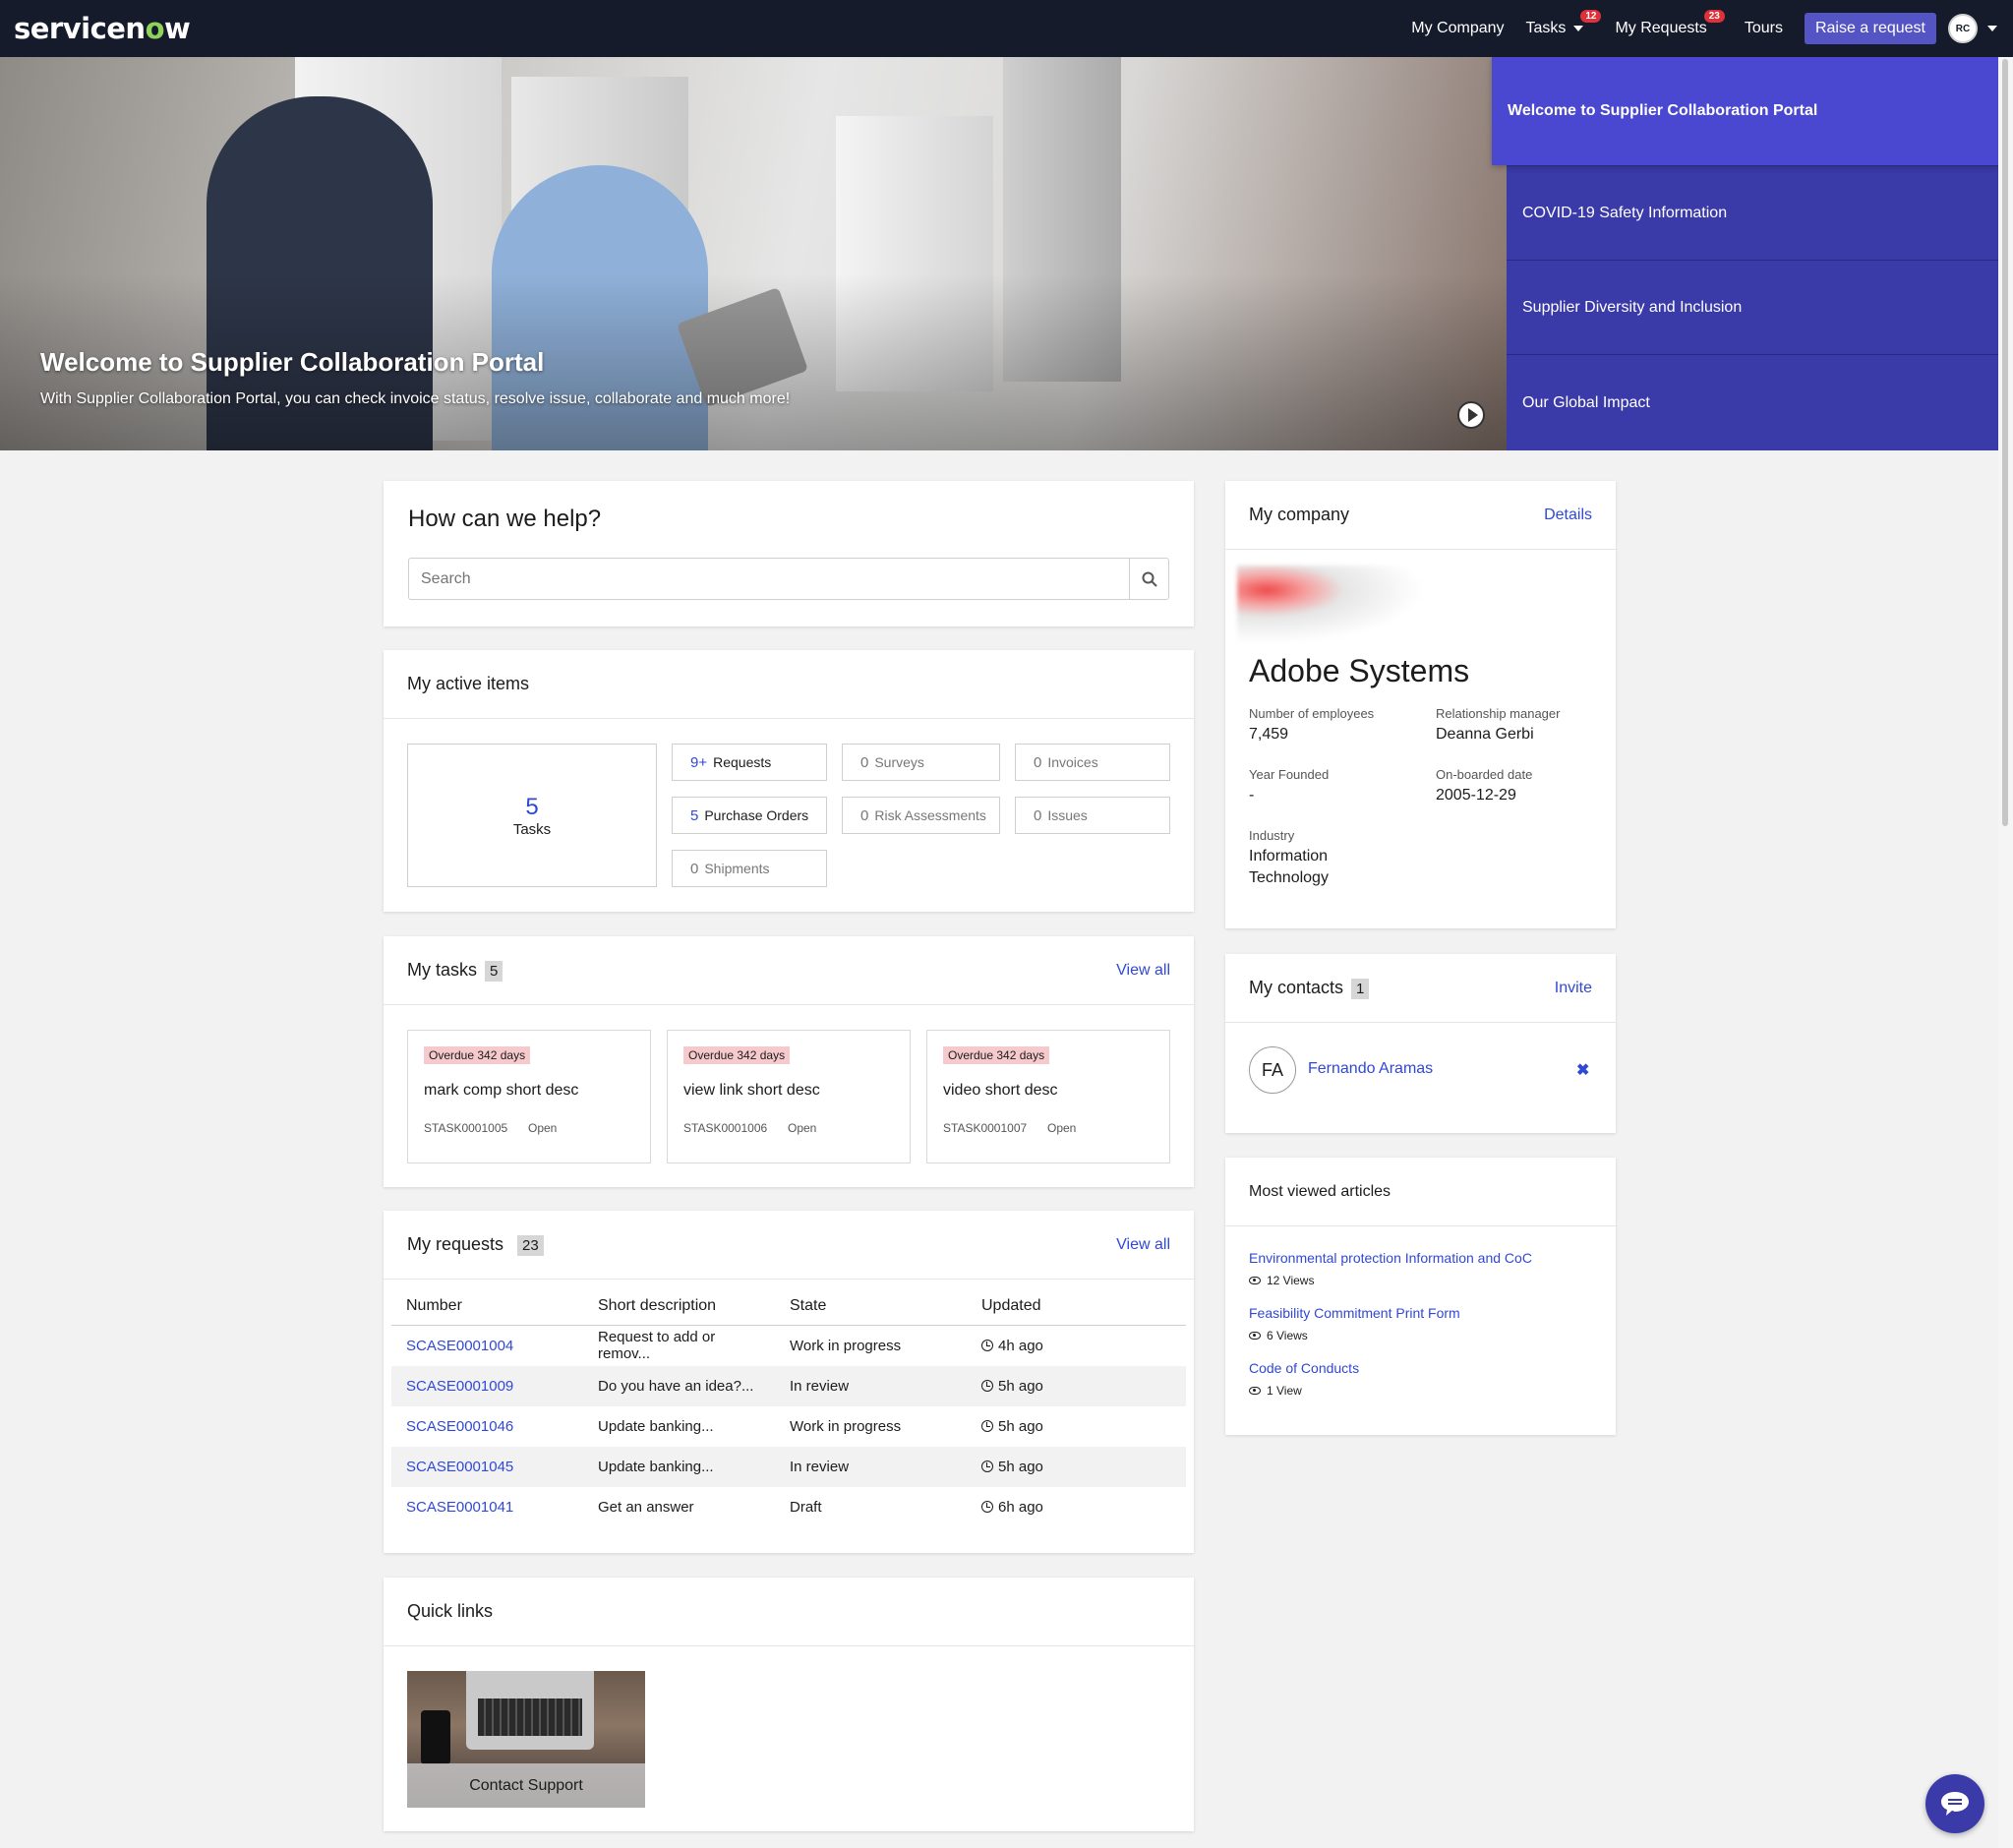 The image size is (2013, 1848). What do you see at coordinates (1038, 815) in the screenshot?
I see `chip-issues-count: 0` at bounding box center [1038, 815].